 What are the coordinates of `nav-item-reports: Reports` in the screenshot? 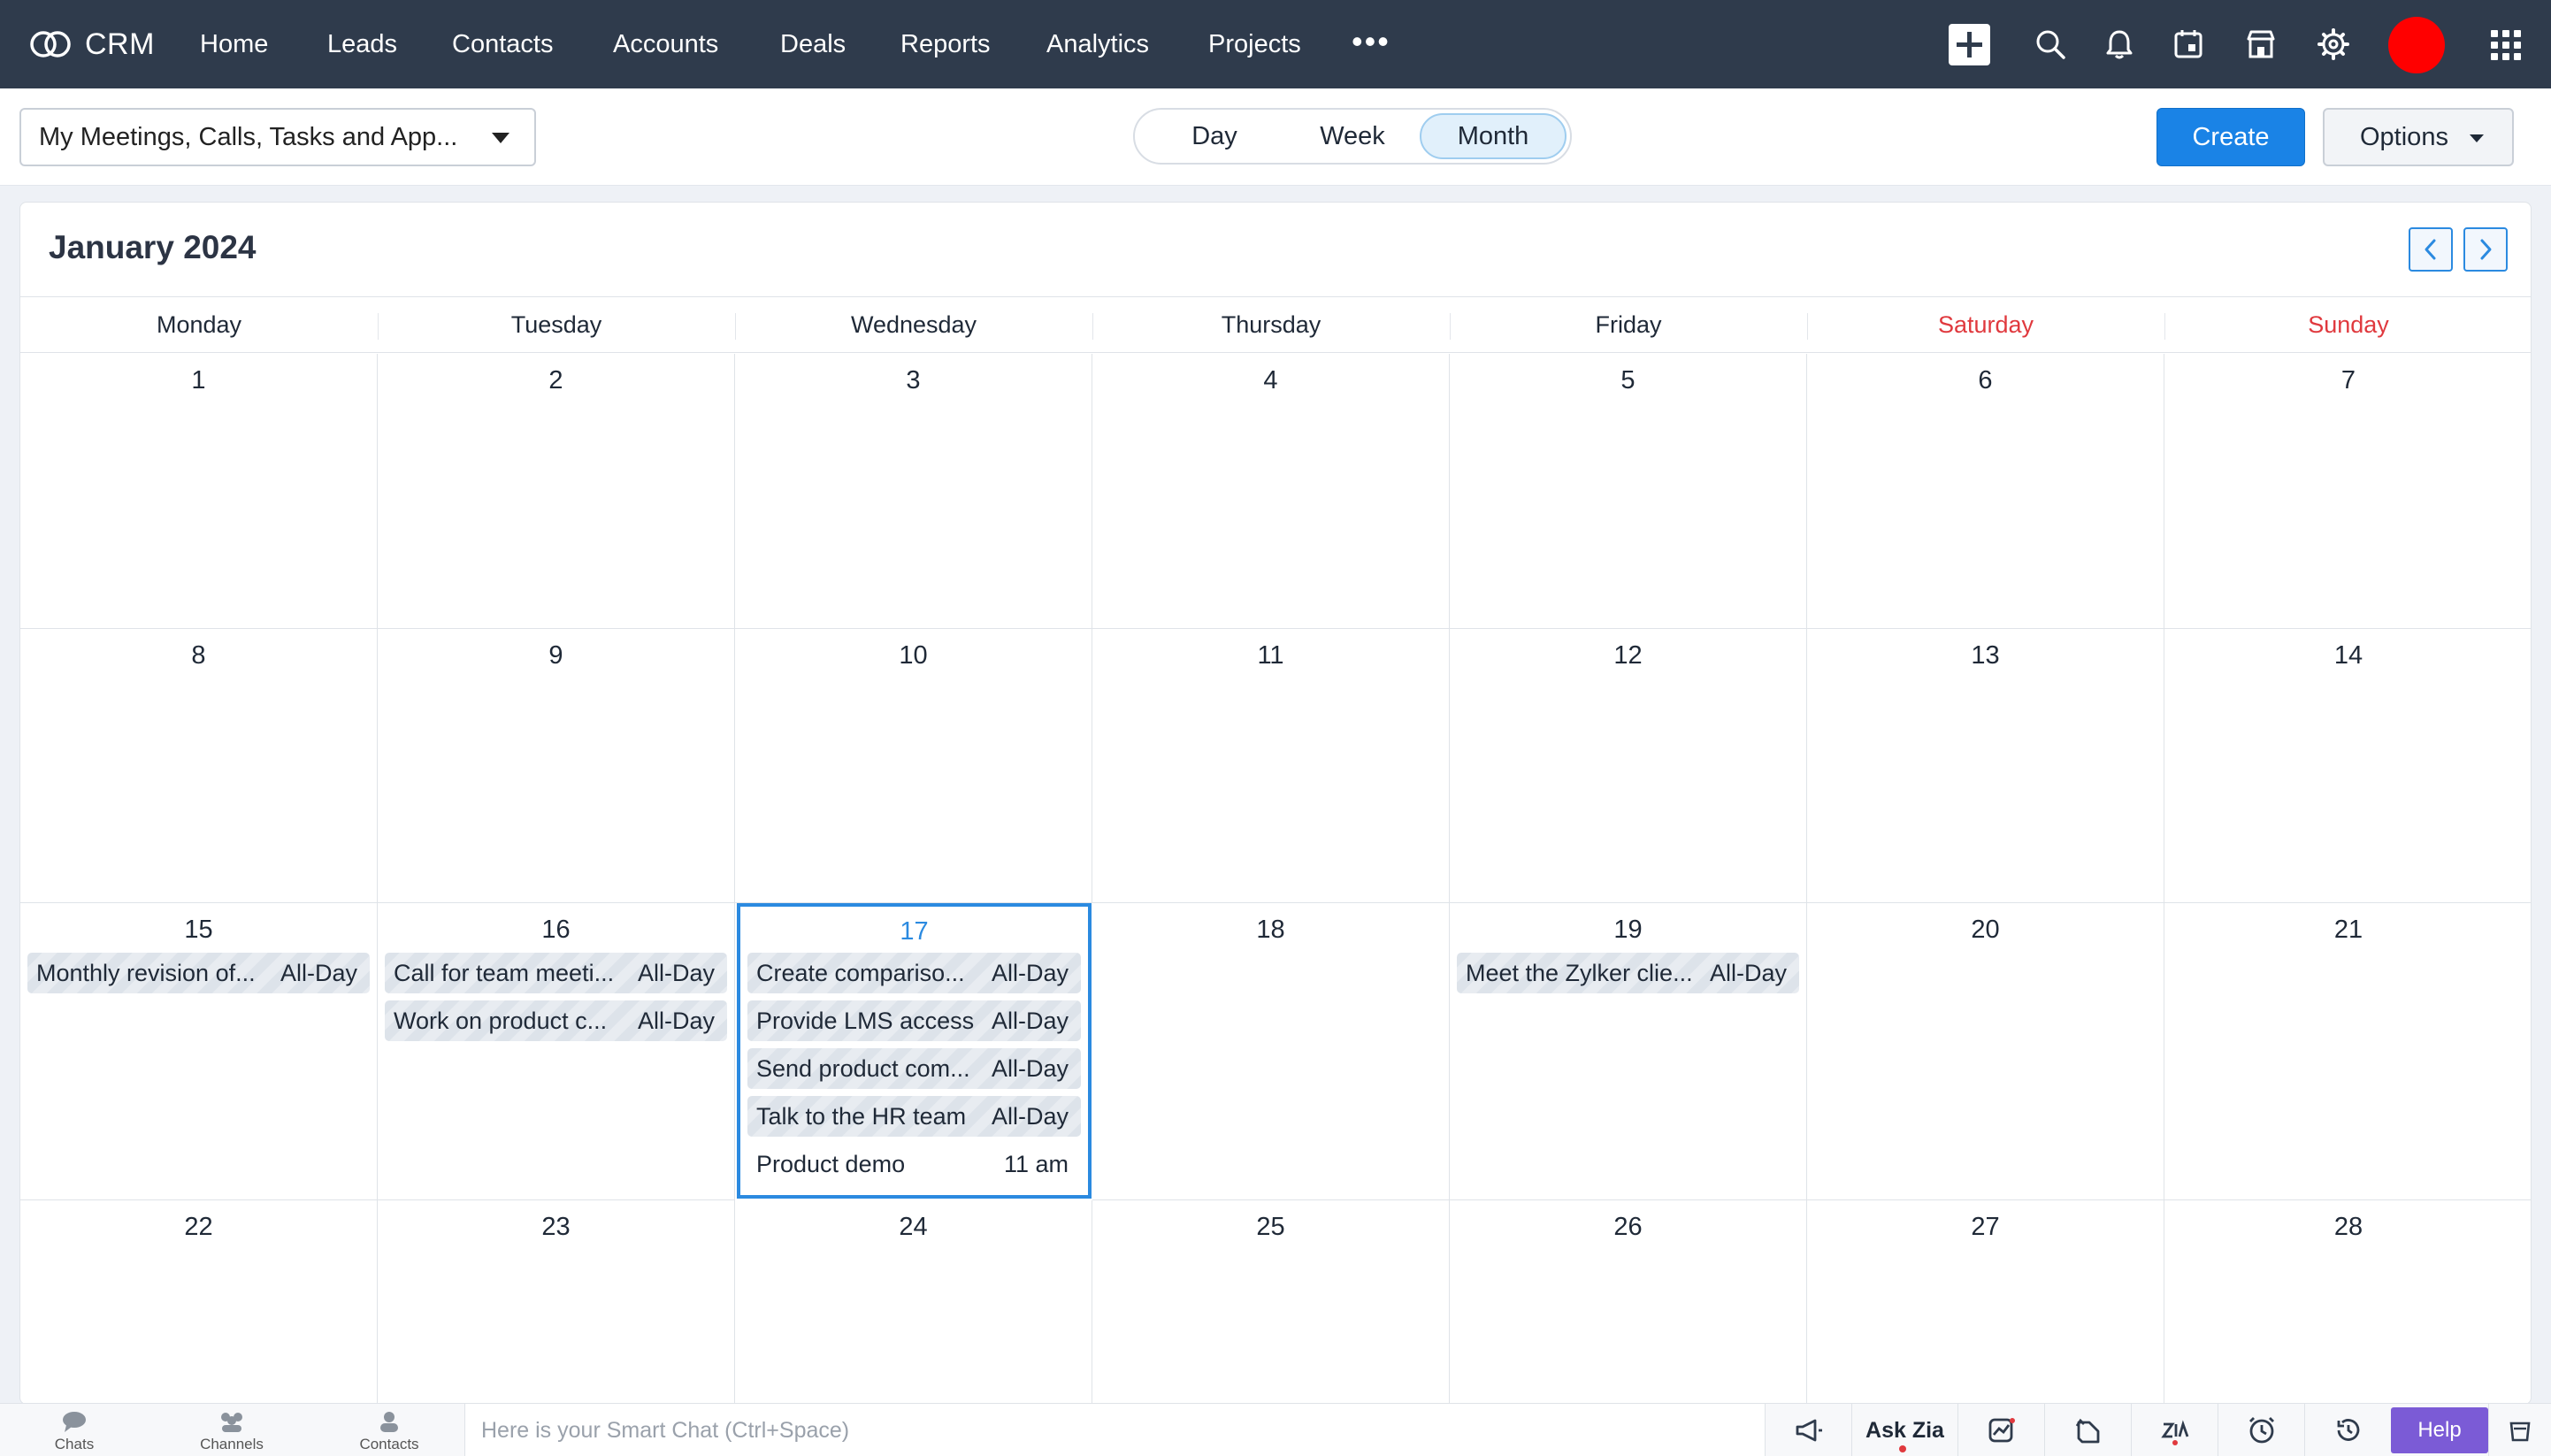 It's located at (946, 44).